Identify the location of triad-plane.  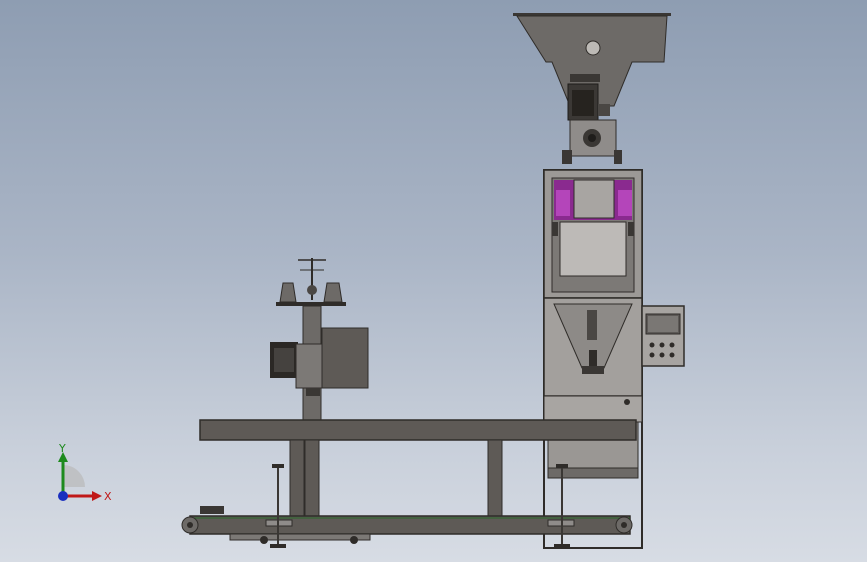
(74, 476).